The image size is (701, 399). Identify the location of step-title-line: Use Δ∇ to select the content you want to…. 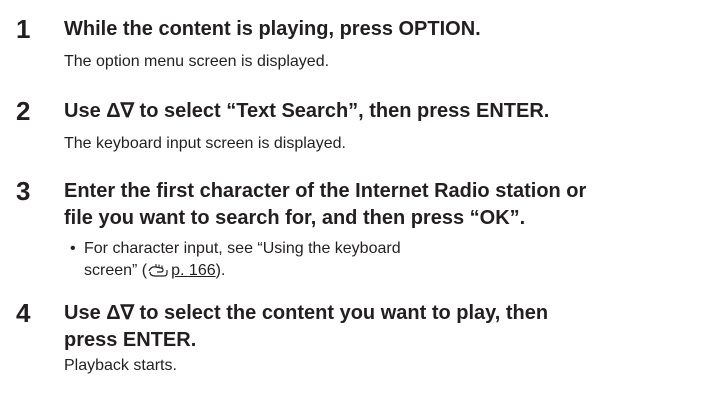
(306, 313).